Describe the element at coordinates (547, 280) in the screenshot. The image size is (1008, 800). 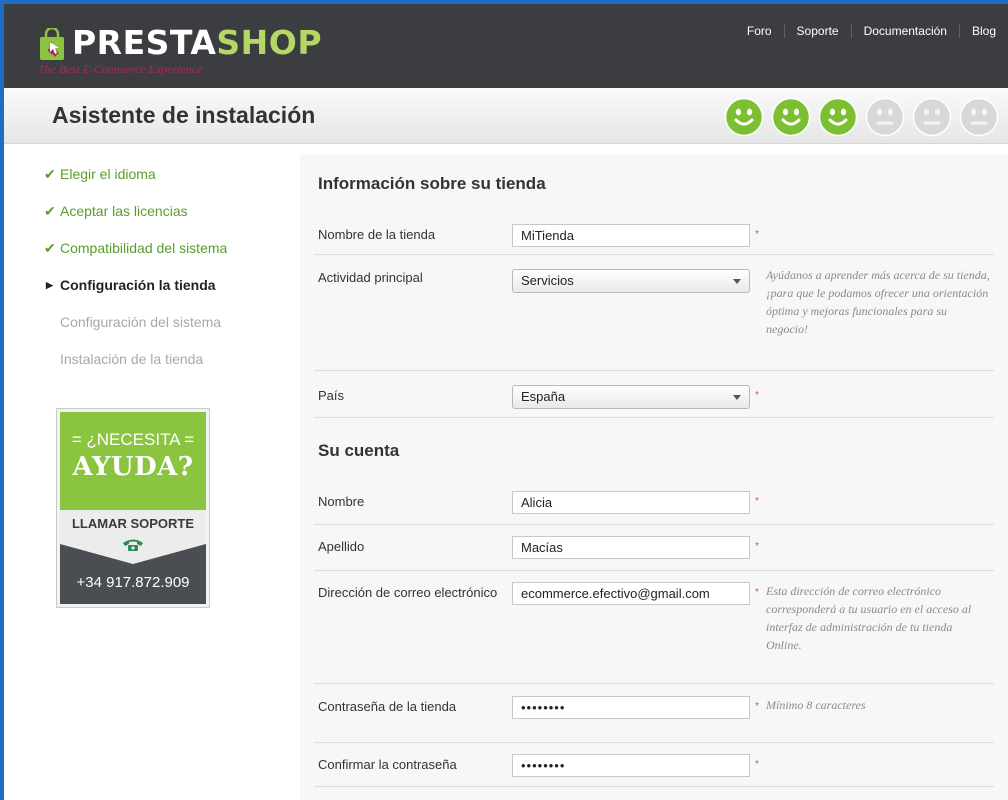
I see `activity-select-value: Servicios` at that location.